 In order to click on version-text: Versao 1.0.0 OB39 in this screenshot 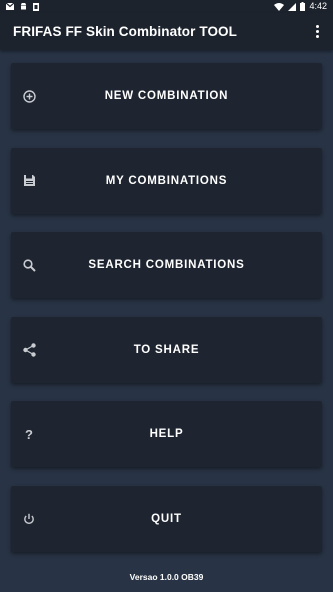, I will do `click(166, 577)`.